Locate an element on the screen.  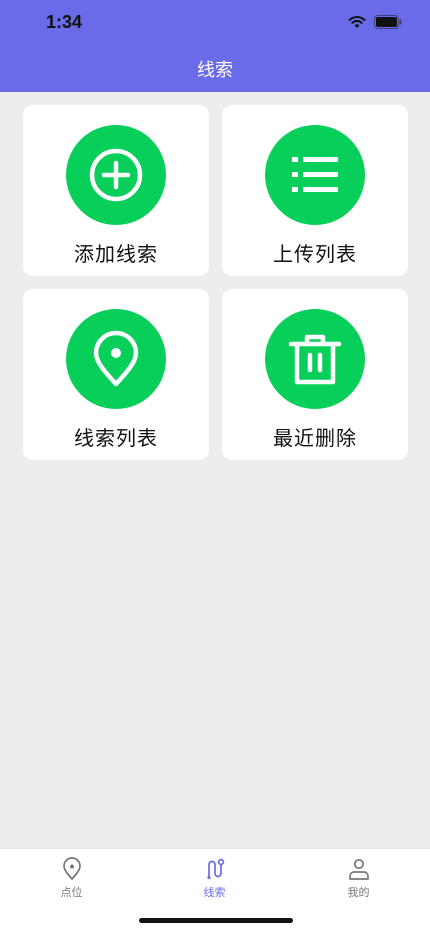
tab-label: 点位 is located at coordinates (71, 892).